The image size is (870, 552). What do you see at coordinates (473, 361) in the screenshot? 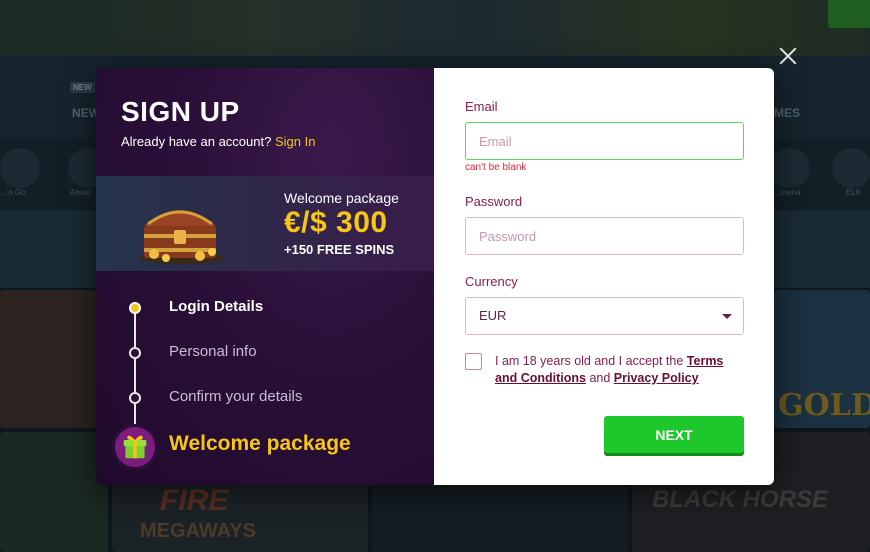
I see `terms-checkbox` at bounding box center [473, 361].